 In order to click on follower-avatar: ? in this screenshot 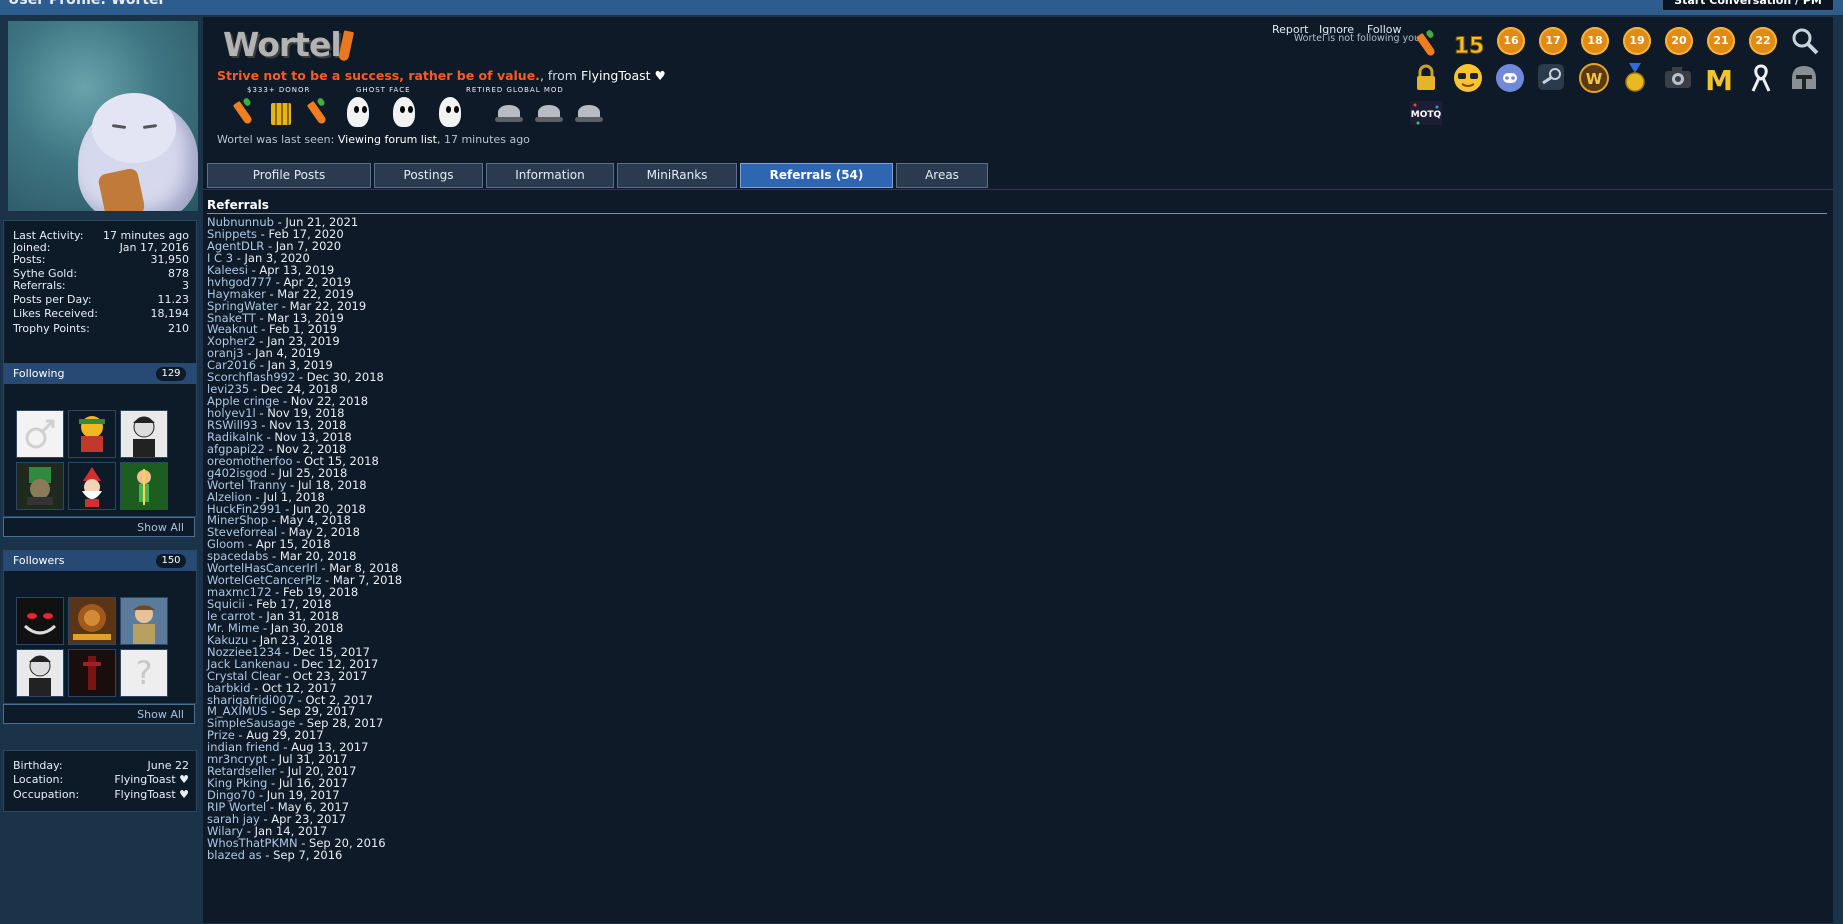, I will do `click(144, 673)`.